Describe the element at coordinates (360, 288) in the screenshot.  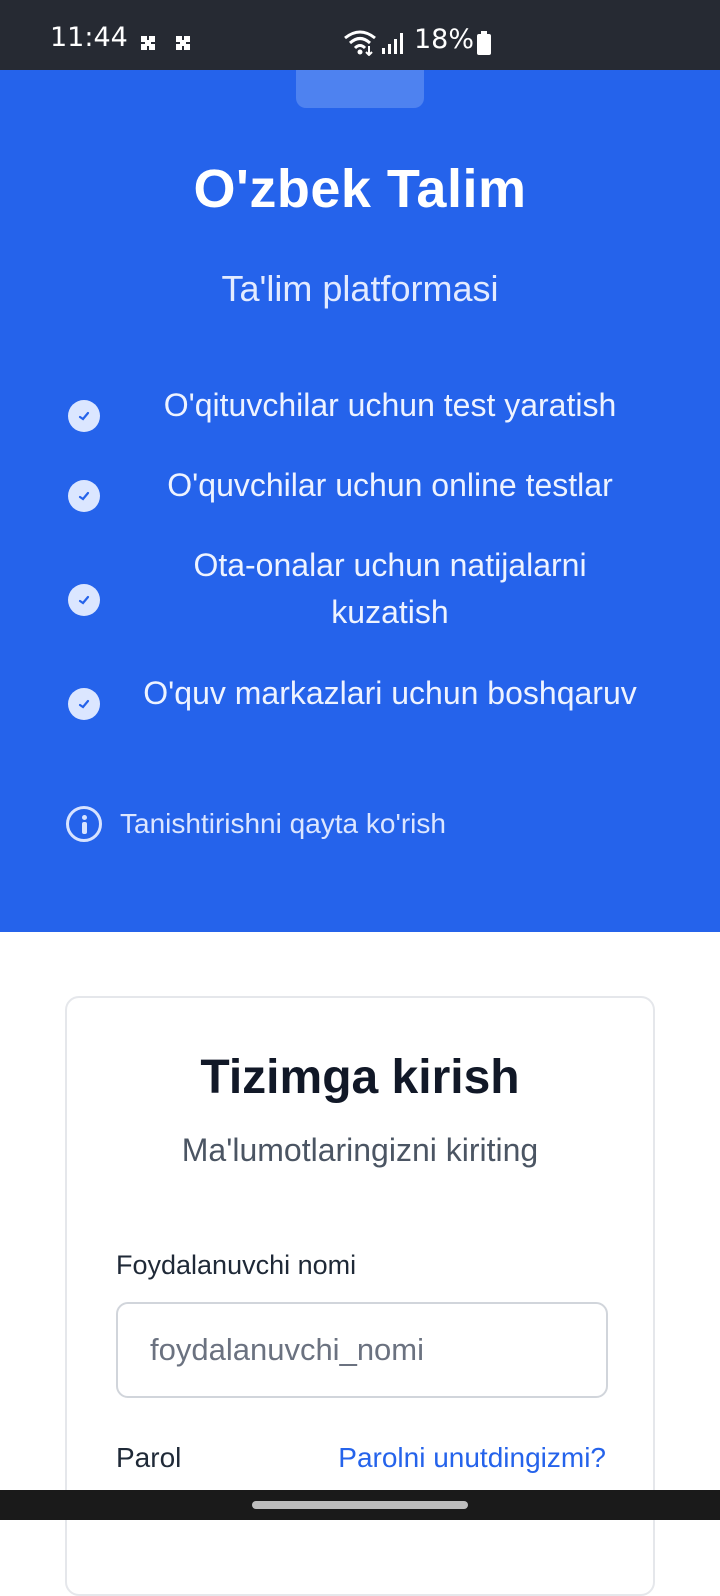
I see `app-subtitle: Ta'lim platformasi` at that location.